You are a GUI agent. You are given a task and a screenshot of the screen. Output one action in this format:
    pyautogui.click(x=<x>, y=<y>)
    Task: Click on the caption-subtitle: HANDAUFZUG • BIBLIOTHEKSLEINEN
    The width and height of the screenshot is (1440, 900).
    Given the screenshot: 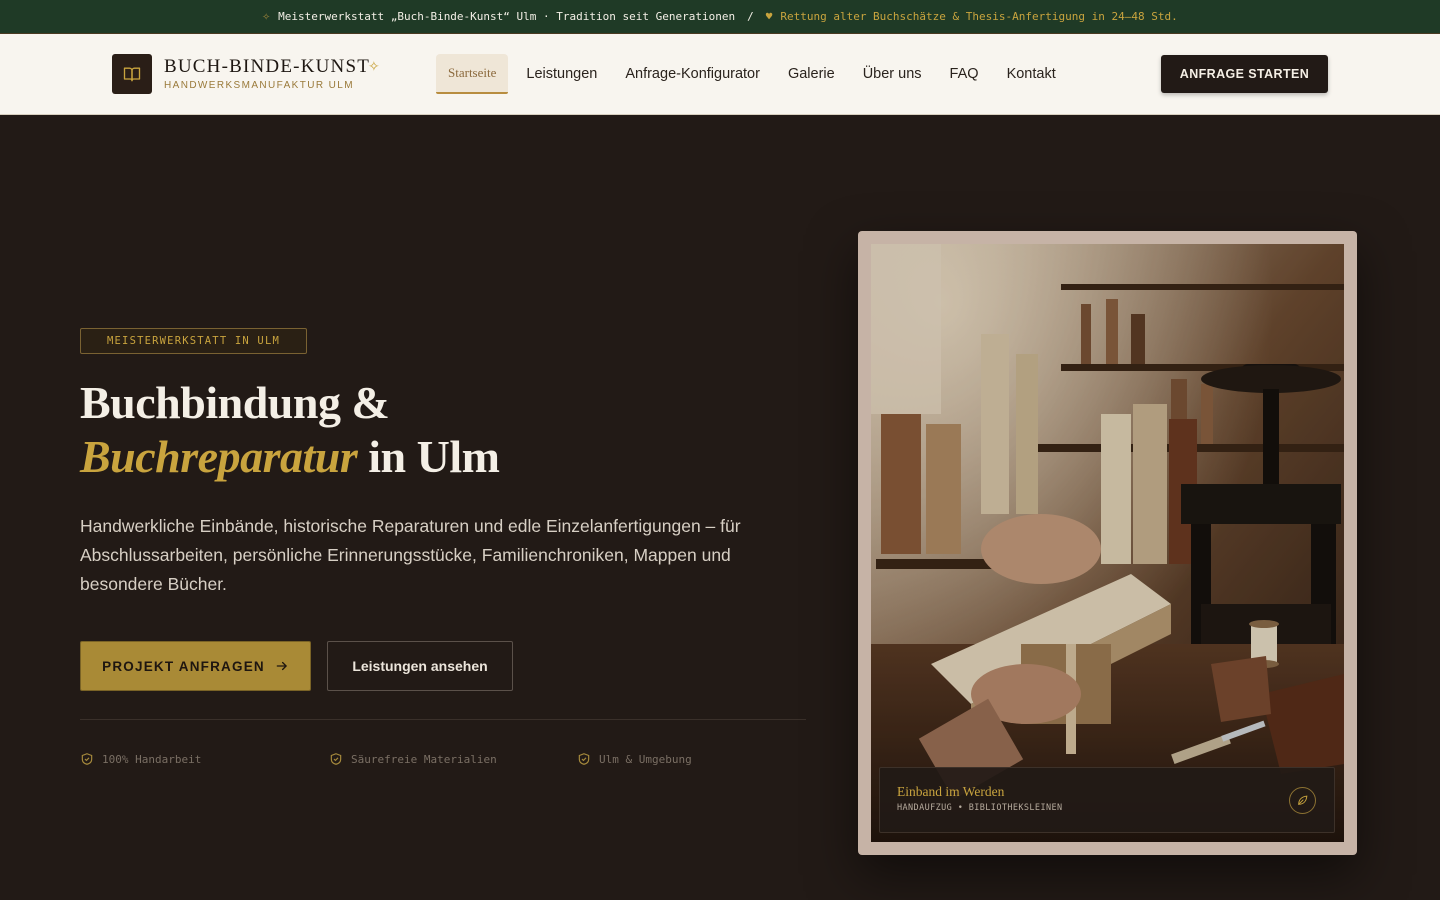 What is the action you would take?
    pyautogui.click(x=980, y=808)
    